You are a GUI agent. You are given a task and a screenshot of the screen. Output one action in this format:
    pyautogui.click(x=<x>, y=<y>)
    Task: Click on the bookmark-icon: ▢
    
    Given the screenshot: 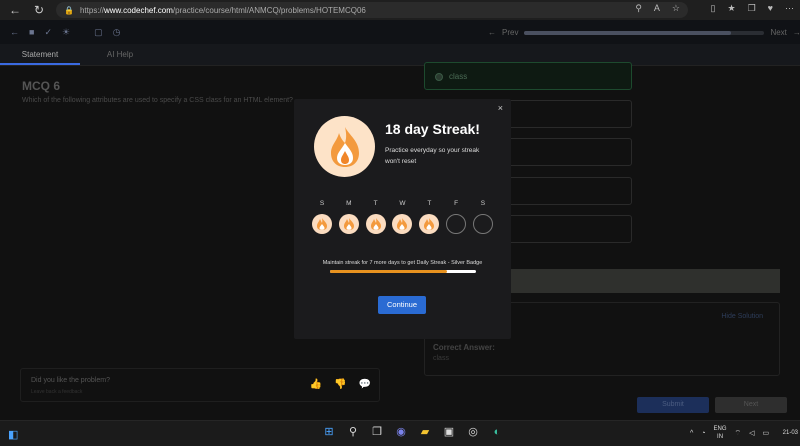 What is the action you would take?
    pyautogui.click(x=98, y=32)
    